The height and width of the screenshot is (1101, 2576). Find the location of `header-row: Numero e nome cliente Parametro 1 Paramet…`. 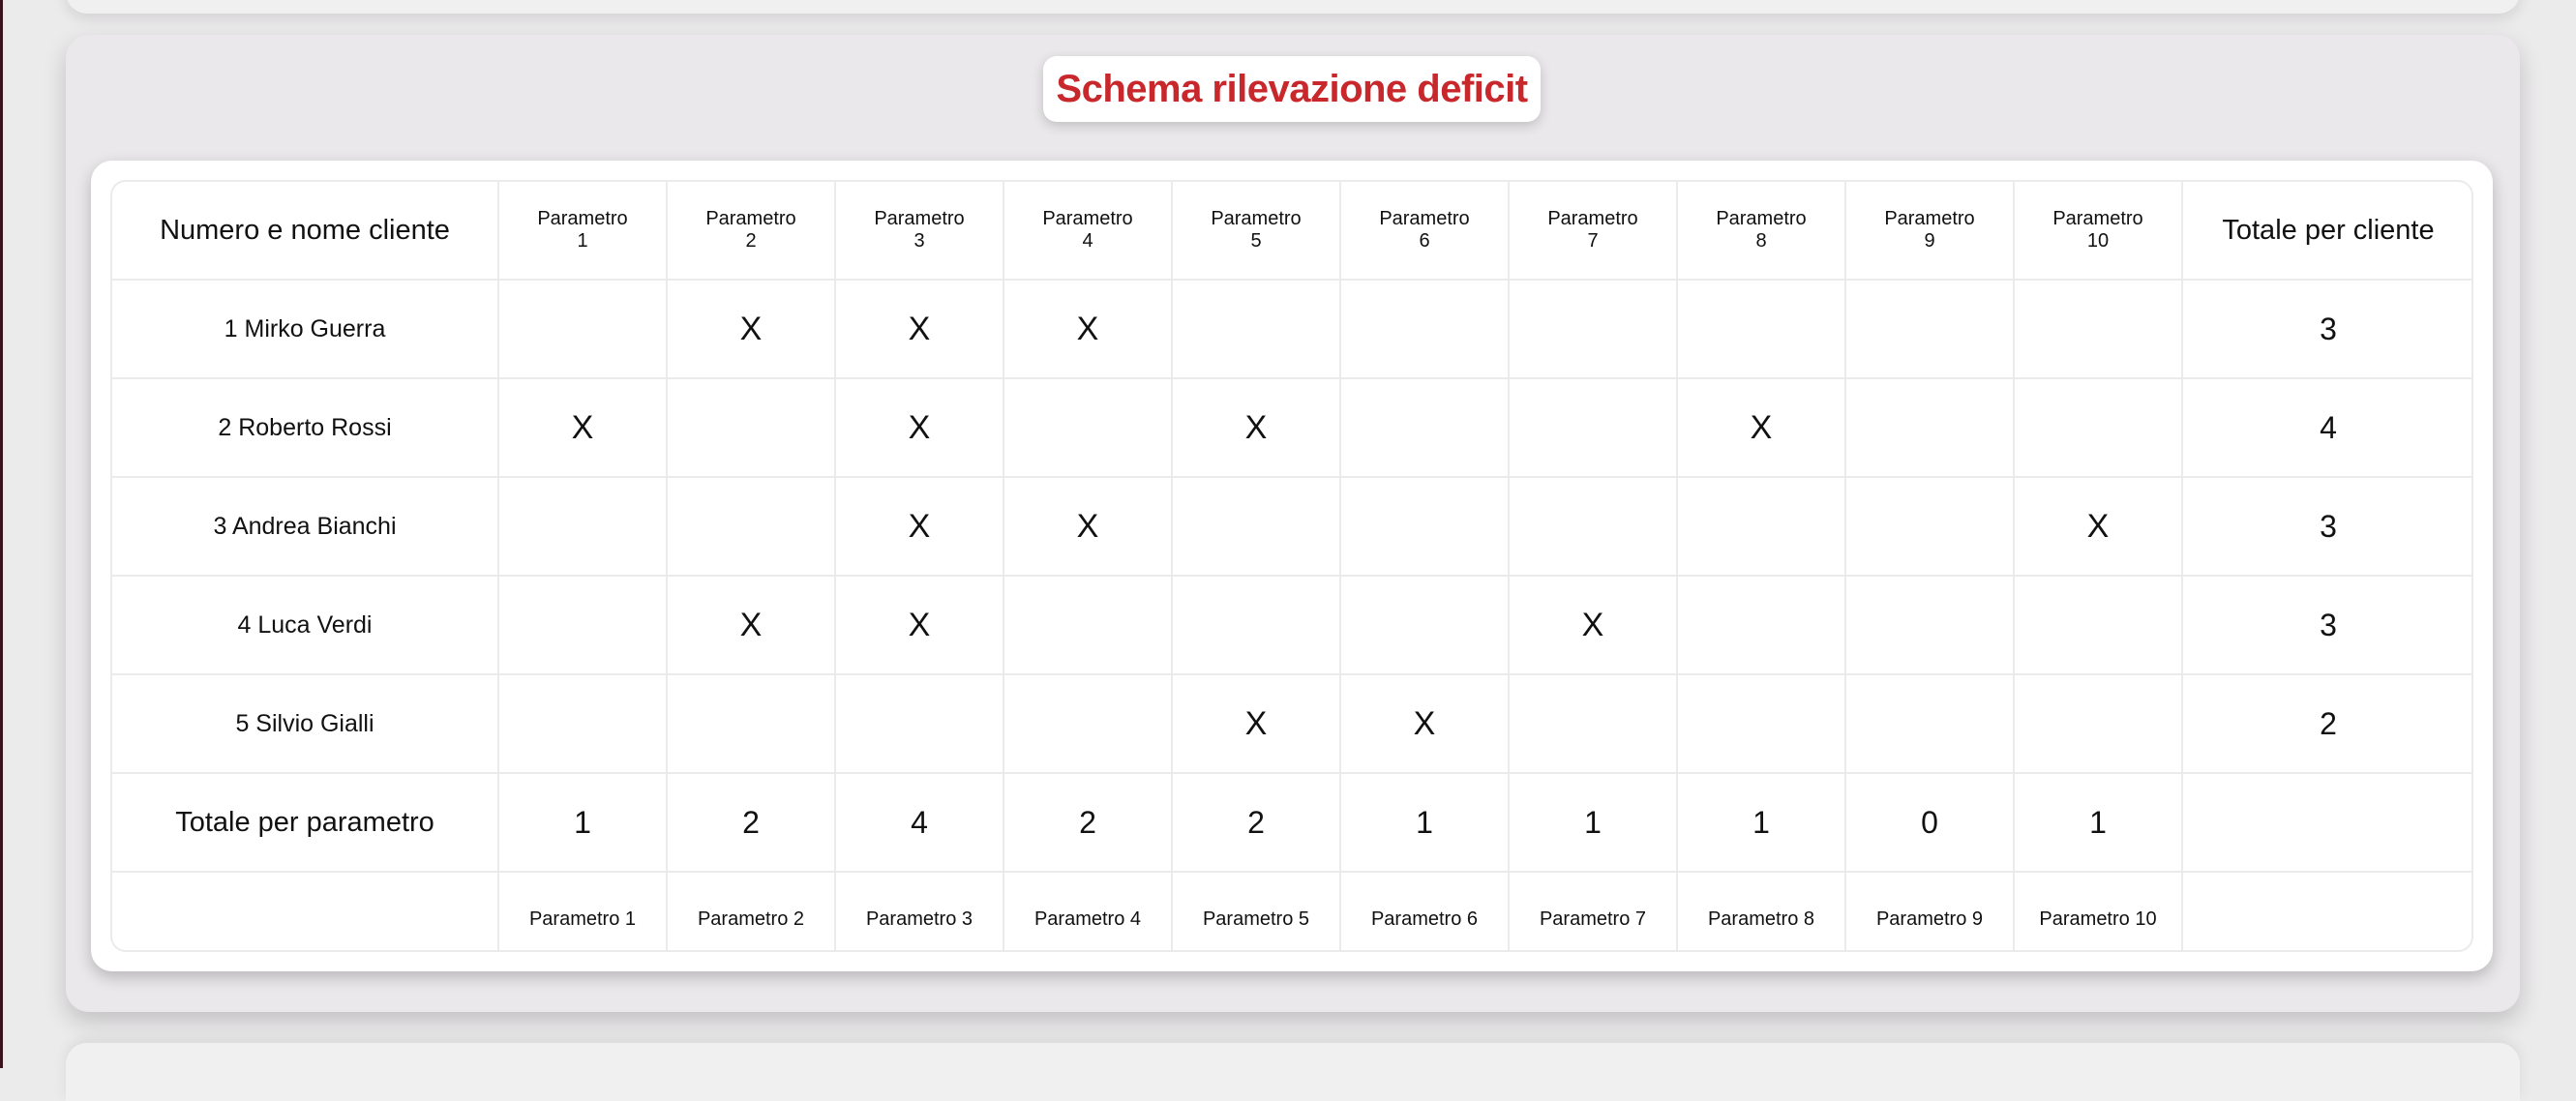

header-row: Numero e nome cliente Parametro 1 Paramet… is located at coordinates (1291, 231).